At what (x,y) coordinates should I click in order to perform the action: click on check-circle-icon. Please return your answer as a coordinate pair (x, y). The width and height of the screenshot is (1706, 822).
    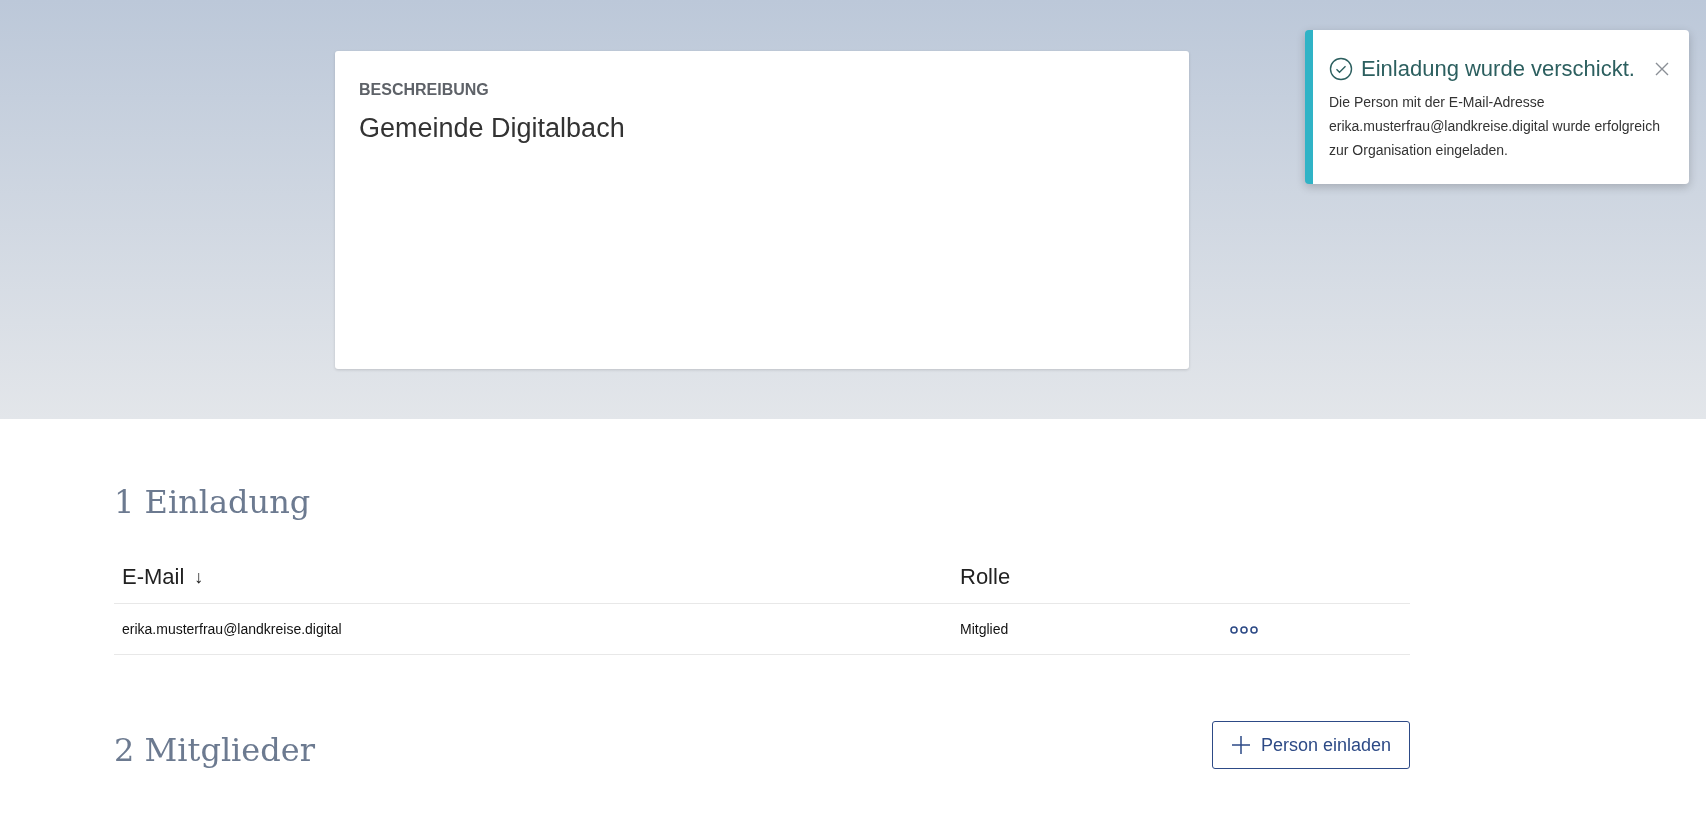
    Looking at the image, I should click on (1341, 69).